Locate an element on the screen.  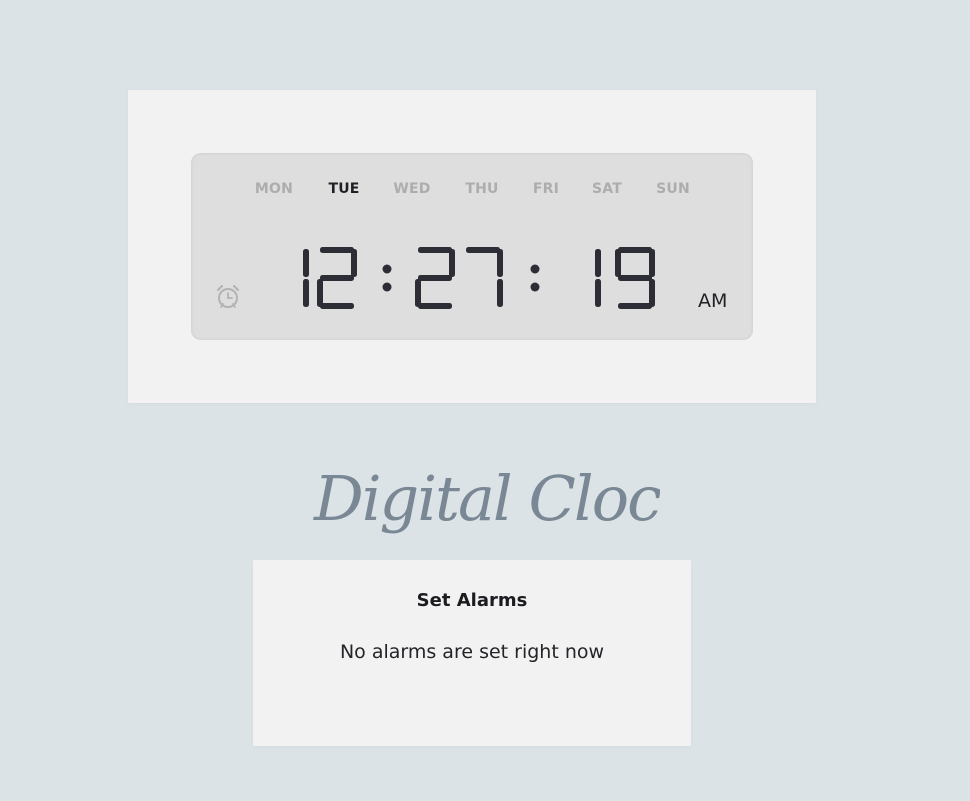
day-sun: SUN is located at coordinates (673, 189).